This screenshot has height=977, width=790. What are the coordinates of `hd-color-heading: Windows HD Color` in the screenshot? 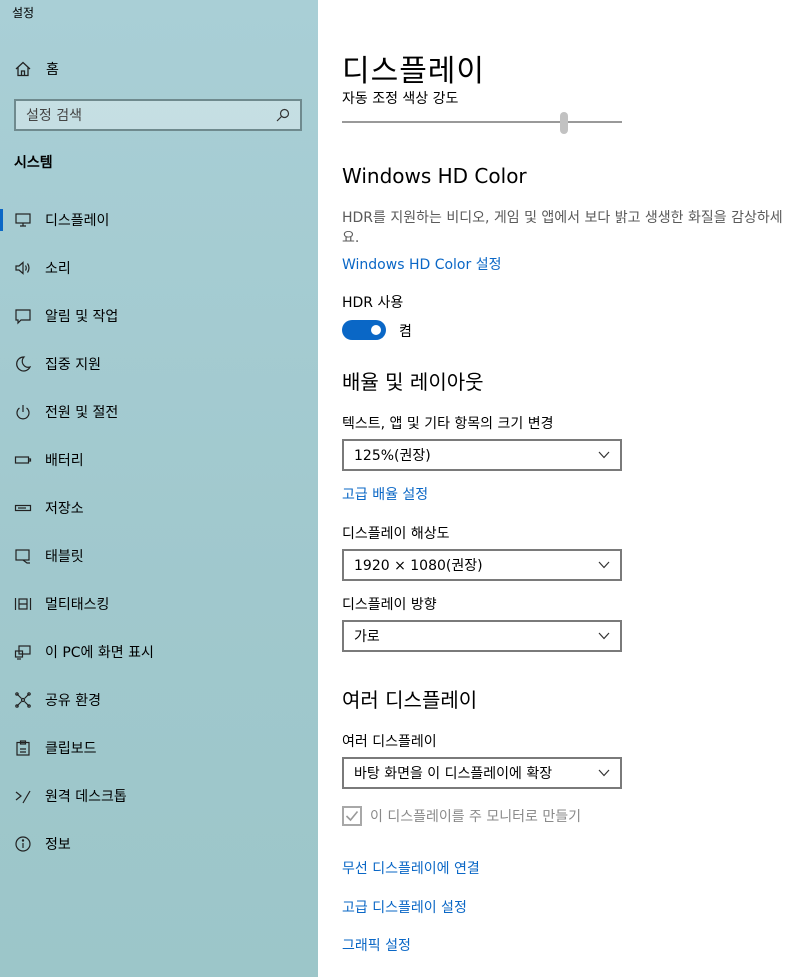 It's located at (434, 176).